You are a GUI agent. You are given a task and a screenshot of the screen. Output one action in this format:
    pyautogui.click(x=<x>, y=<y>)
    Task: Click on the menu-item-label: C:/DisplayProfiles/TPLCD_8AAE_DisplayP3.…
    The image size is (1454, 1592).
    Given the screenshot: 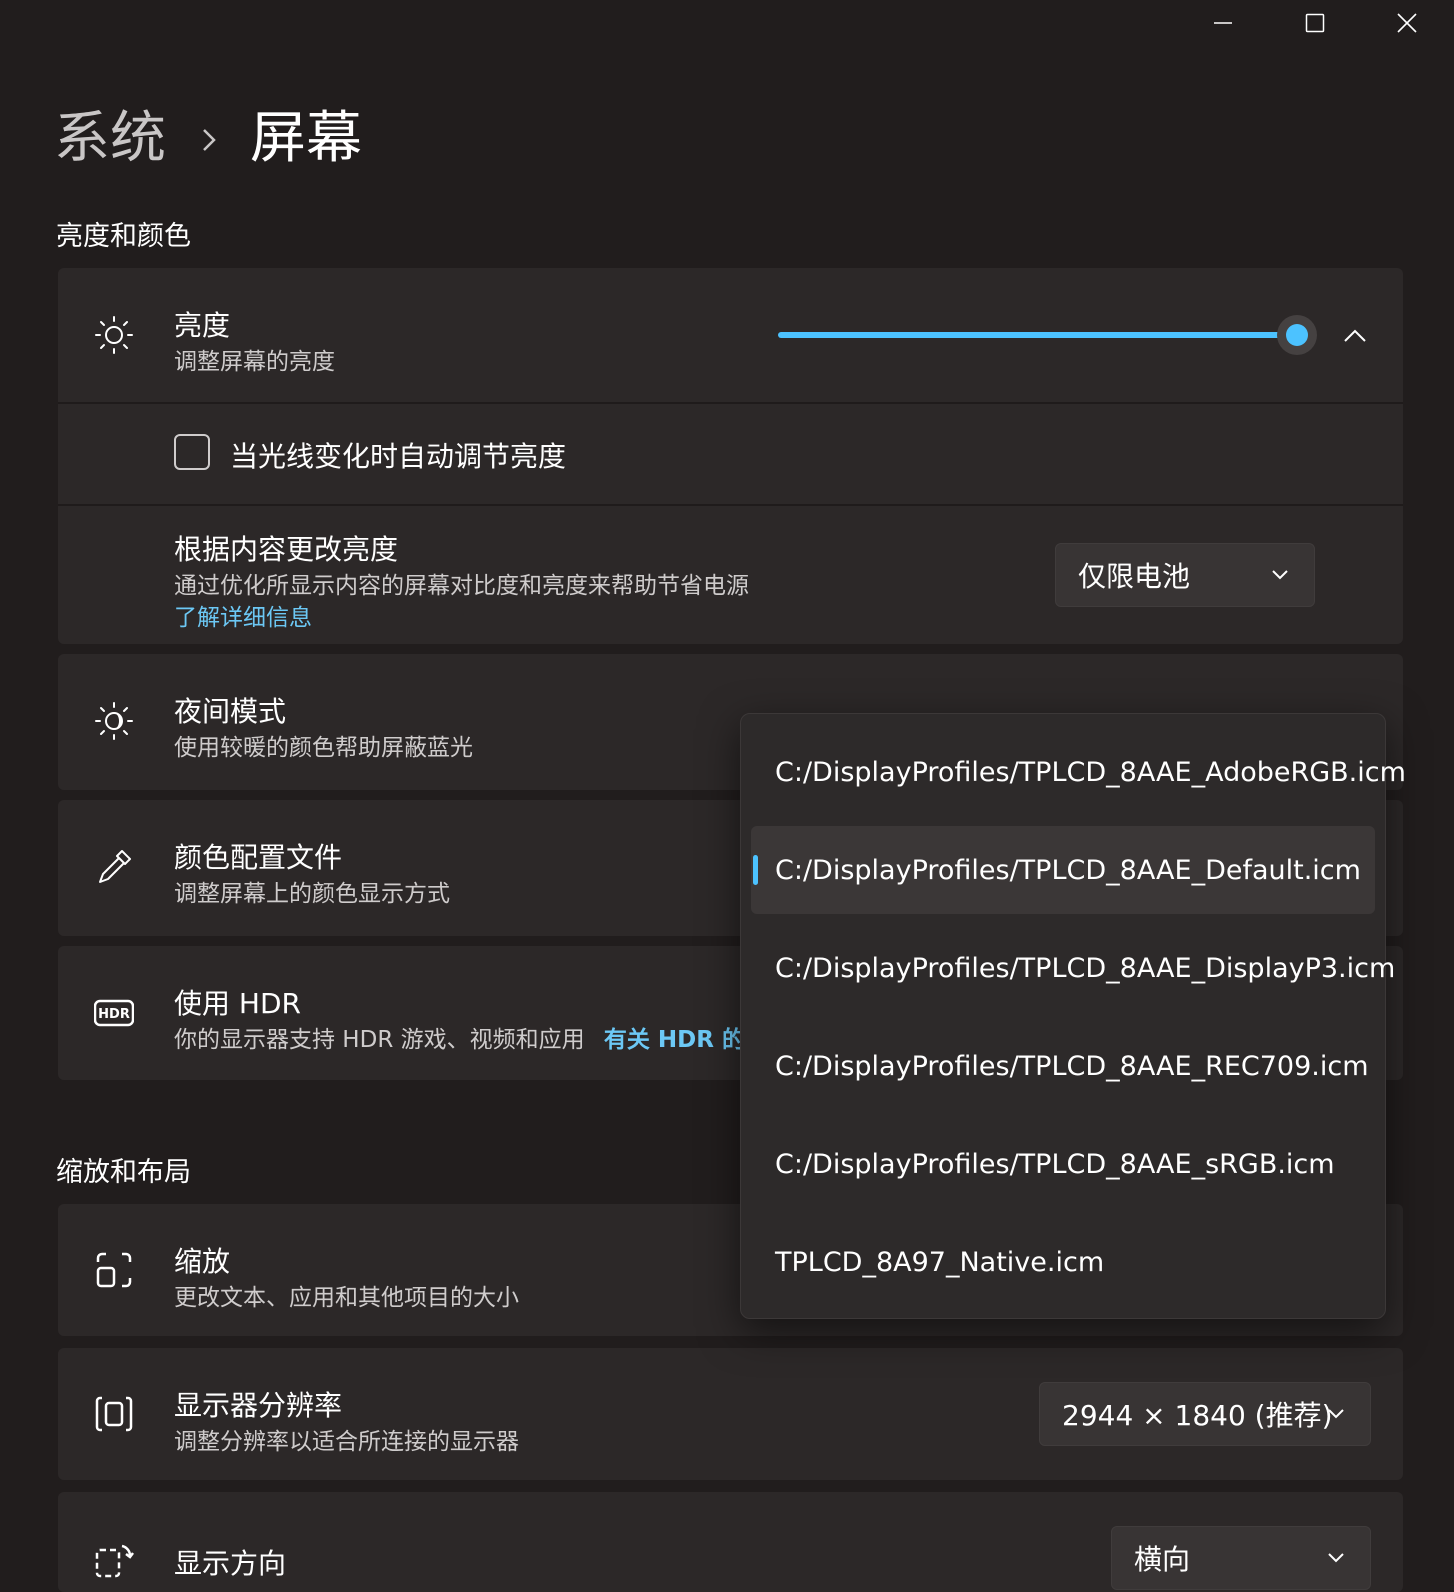 What is the action you would take?
    pyautogui.click(x=1085, y=968)
    